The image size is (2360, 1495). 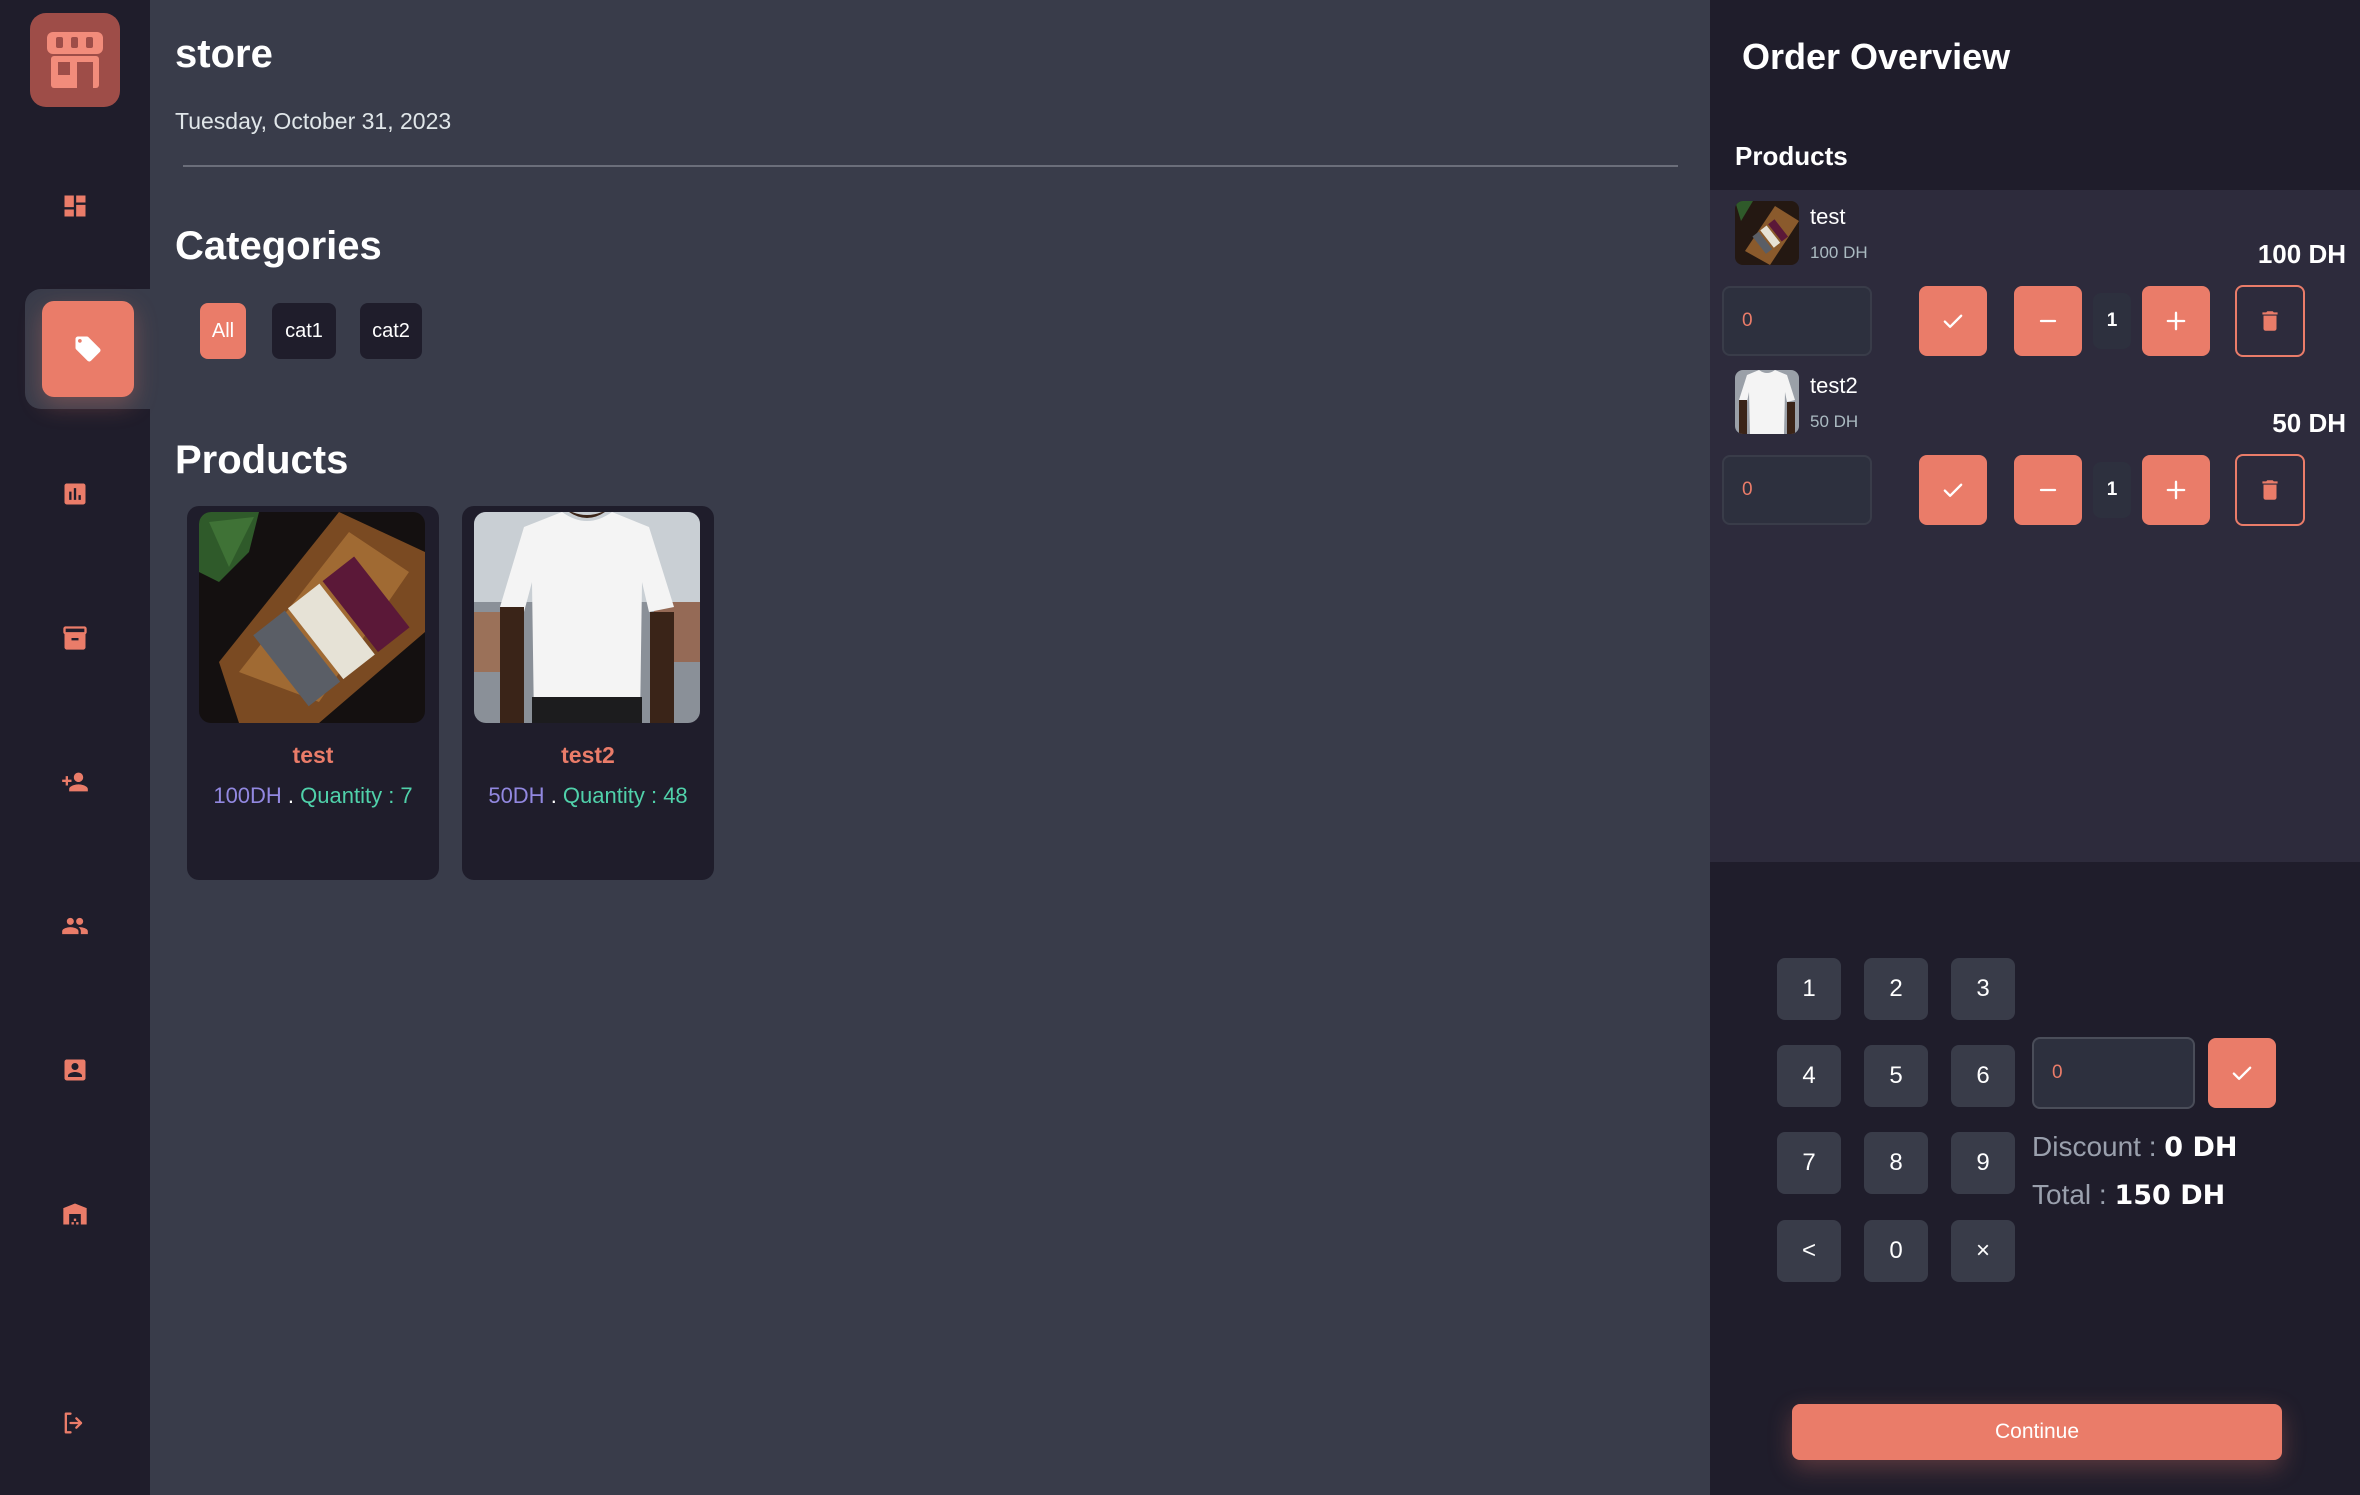 What do you see at coordinates (223, 331) in the screenshot?
I see `category-all: All` at bounding box center [223, 331].